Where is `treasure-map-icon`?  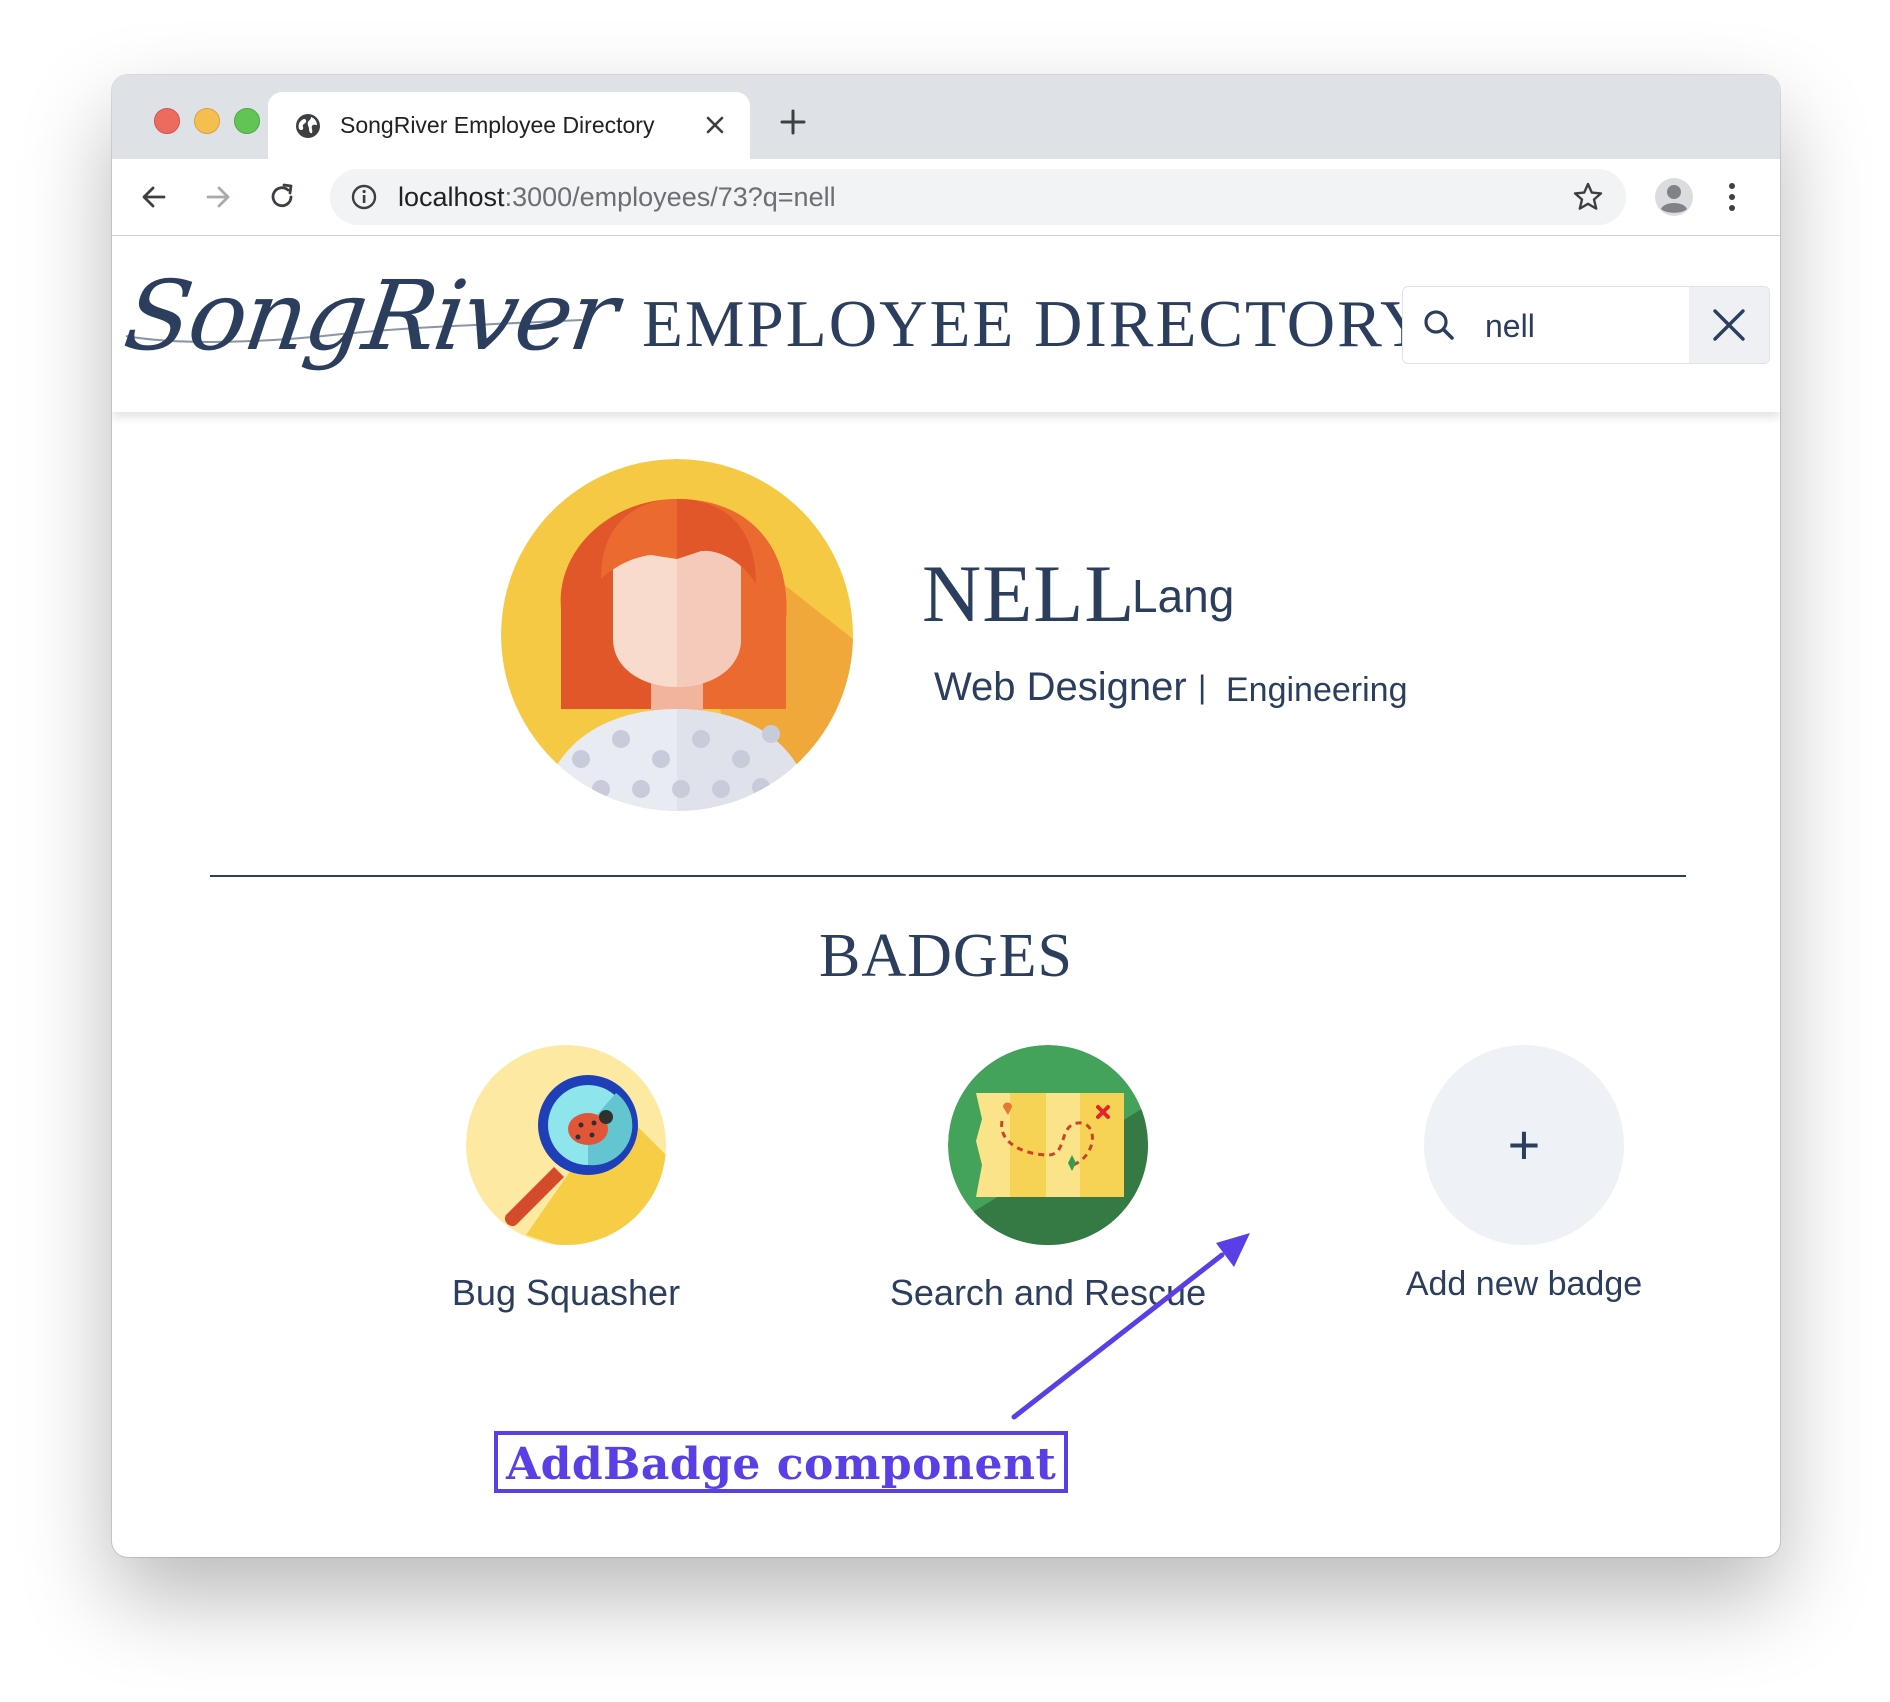
treasure-map-icon is located at coordinates (1048, 1145).